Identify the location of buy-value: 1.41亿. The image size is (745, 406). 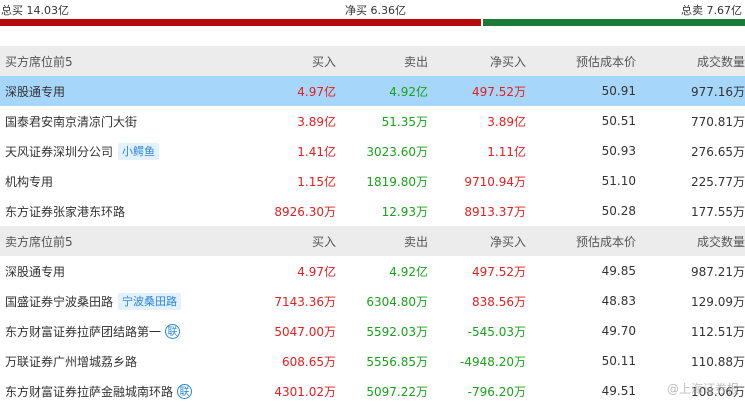
(316, 151).